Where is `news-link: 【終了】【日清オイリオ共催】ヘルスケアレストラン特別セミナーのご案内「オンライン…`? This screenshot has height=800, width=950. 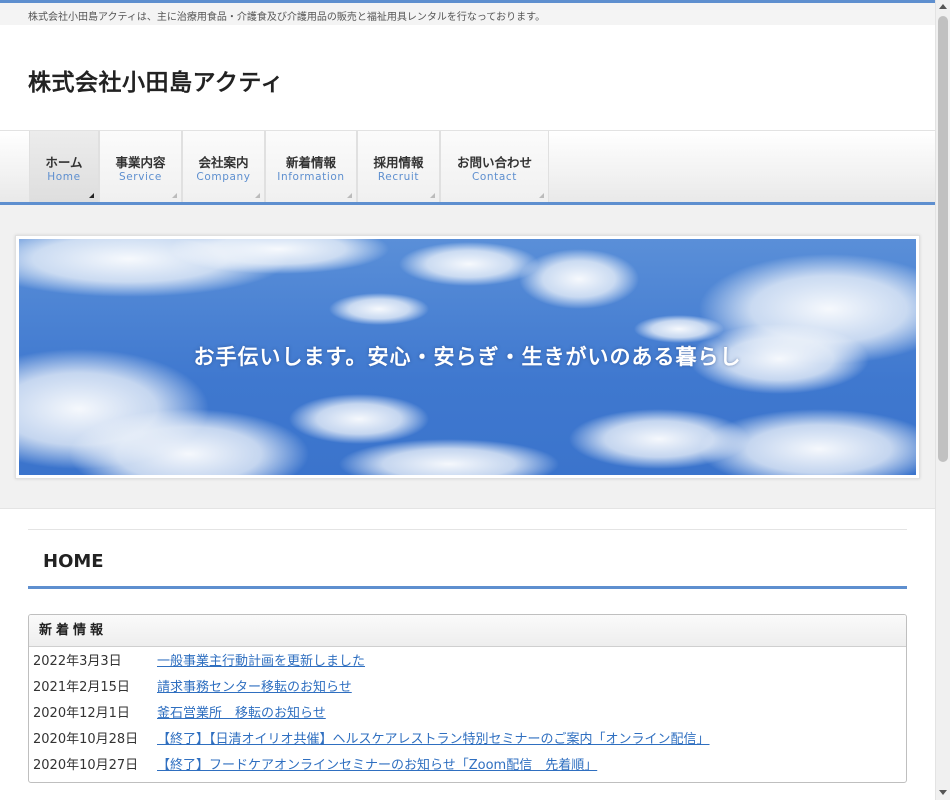
news-link: 【終了】【日清オイリオ共催】ヘルスケアレストラン特別セミナーのご案内「オンライン… is located at coordinates (433, 740).